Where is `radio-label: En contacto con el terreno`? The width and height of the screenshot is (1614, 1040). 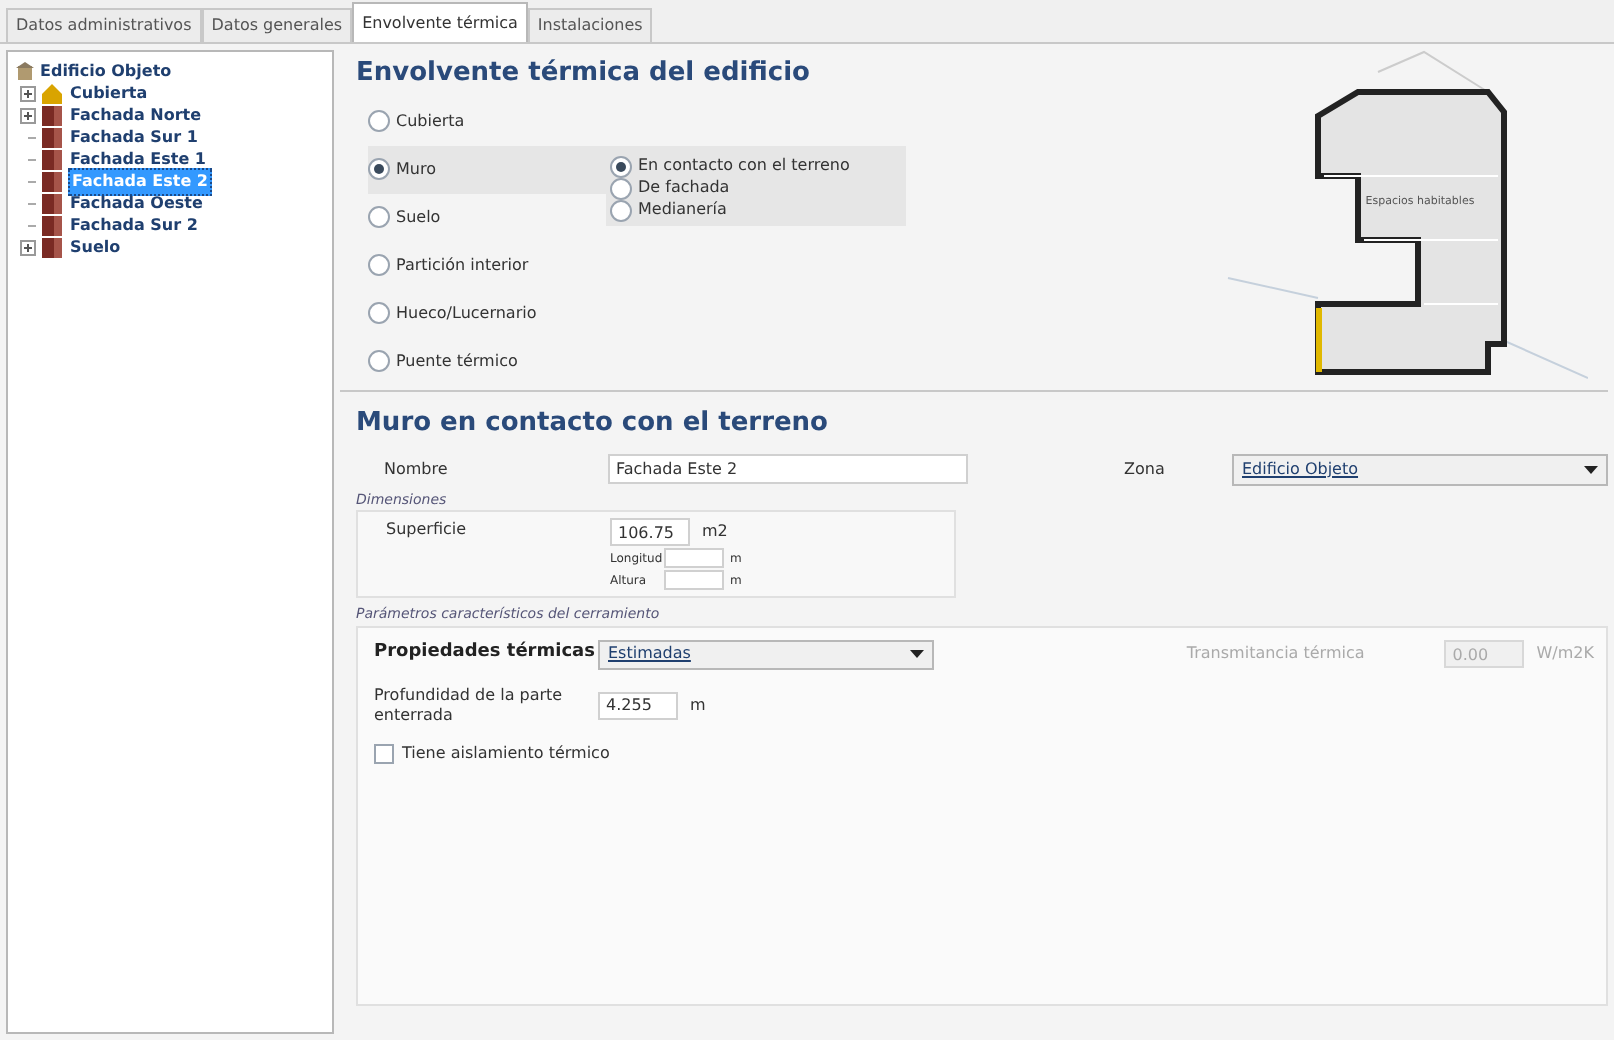 radio-label: En contacto con el terreno is located at coordinates (744, 166).